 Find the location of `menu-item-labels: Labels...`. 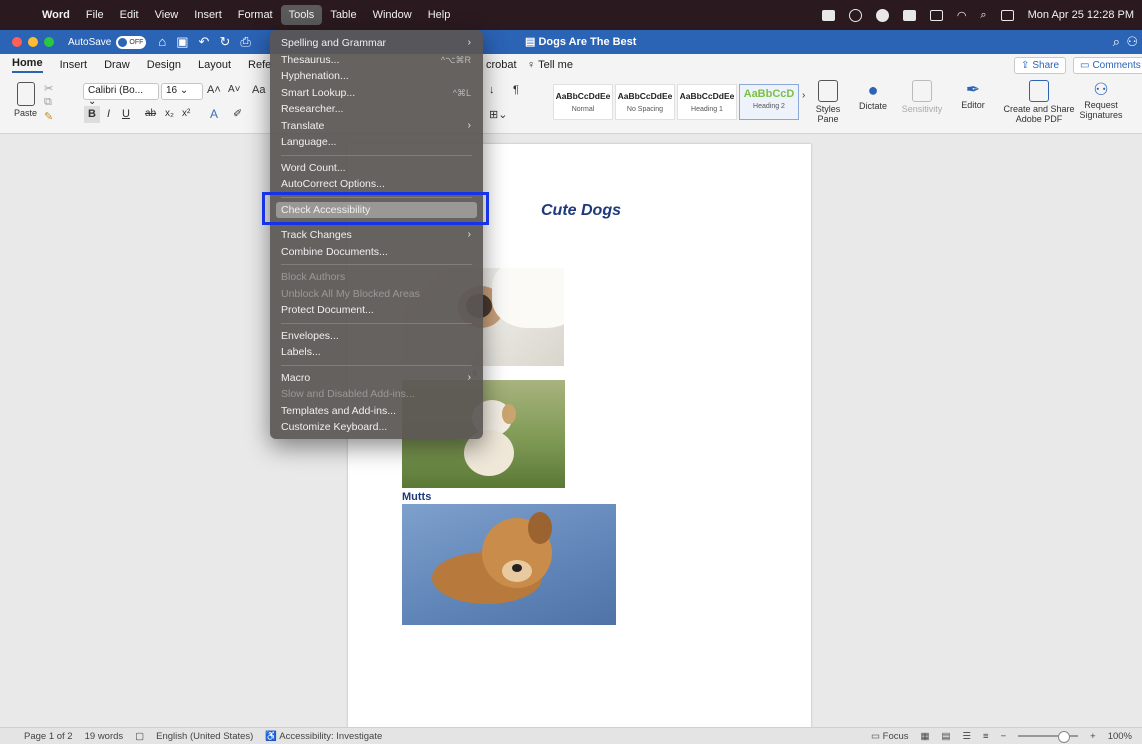

menu-item-labels: Labels... is located at coordinates (376, 352).